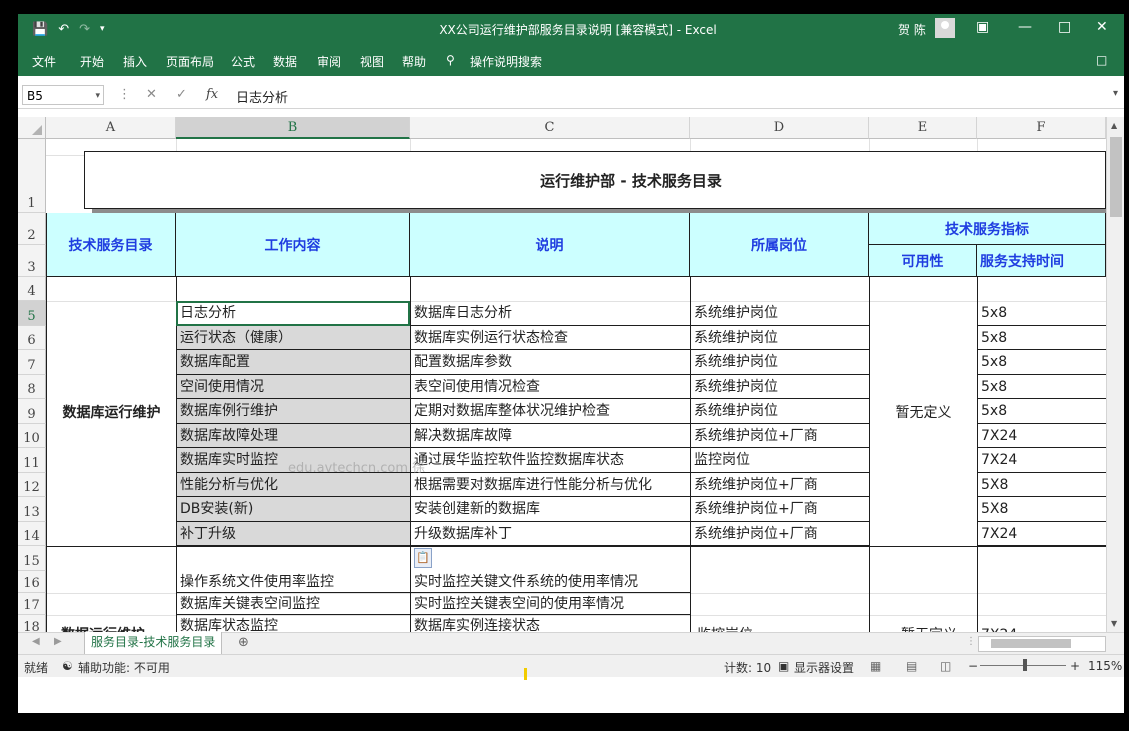 This screenshot has height=731, width=1129. What do you see at coordinates (945, 28) in the screenshot?
I see `avatar` at bounding box center [945, 28].